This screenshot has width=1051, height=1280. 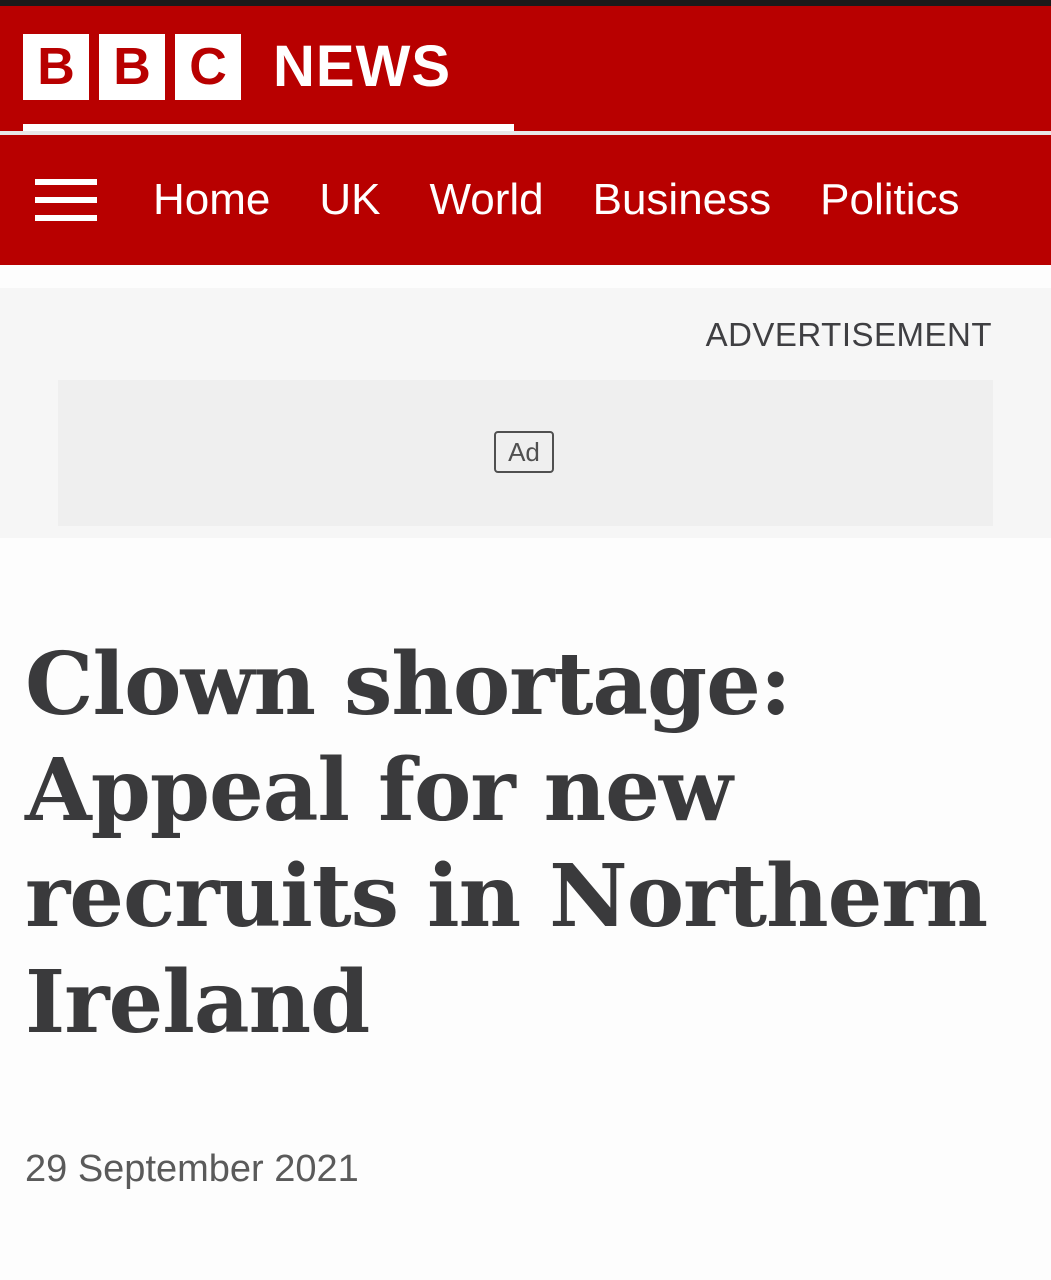 I want to click on bbc-logo-blocks: B B C, so click(x=132, y=67).